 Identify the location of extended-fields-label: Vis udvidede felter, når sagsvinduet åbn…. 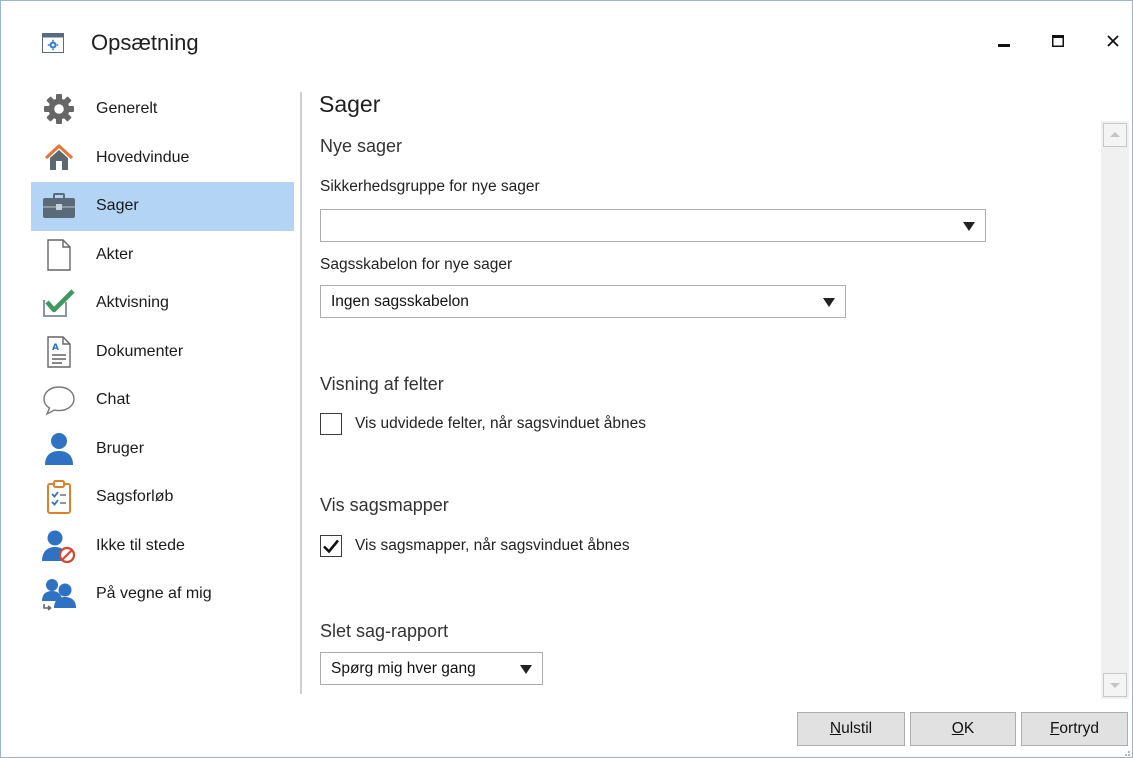
(500, 423).